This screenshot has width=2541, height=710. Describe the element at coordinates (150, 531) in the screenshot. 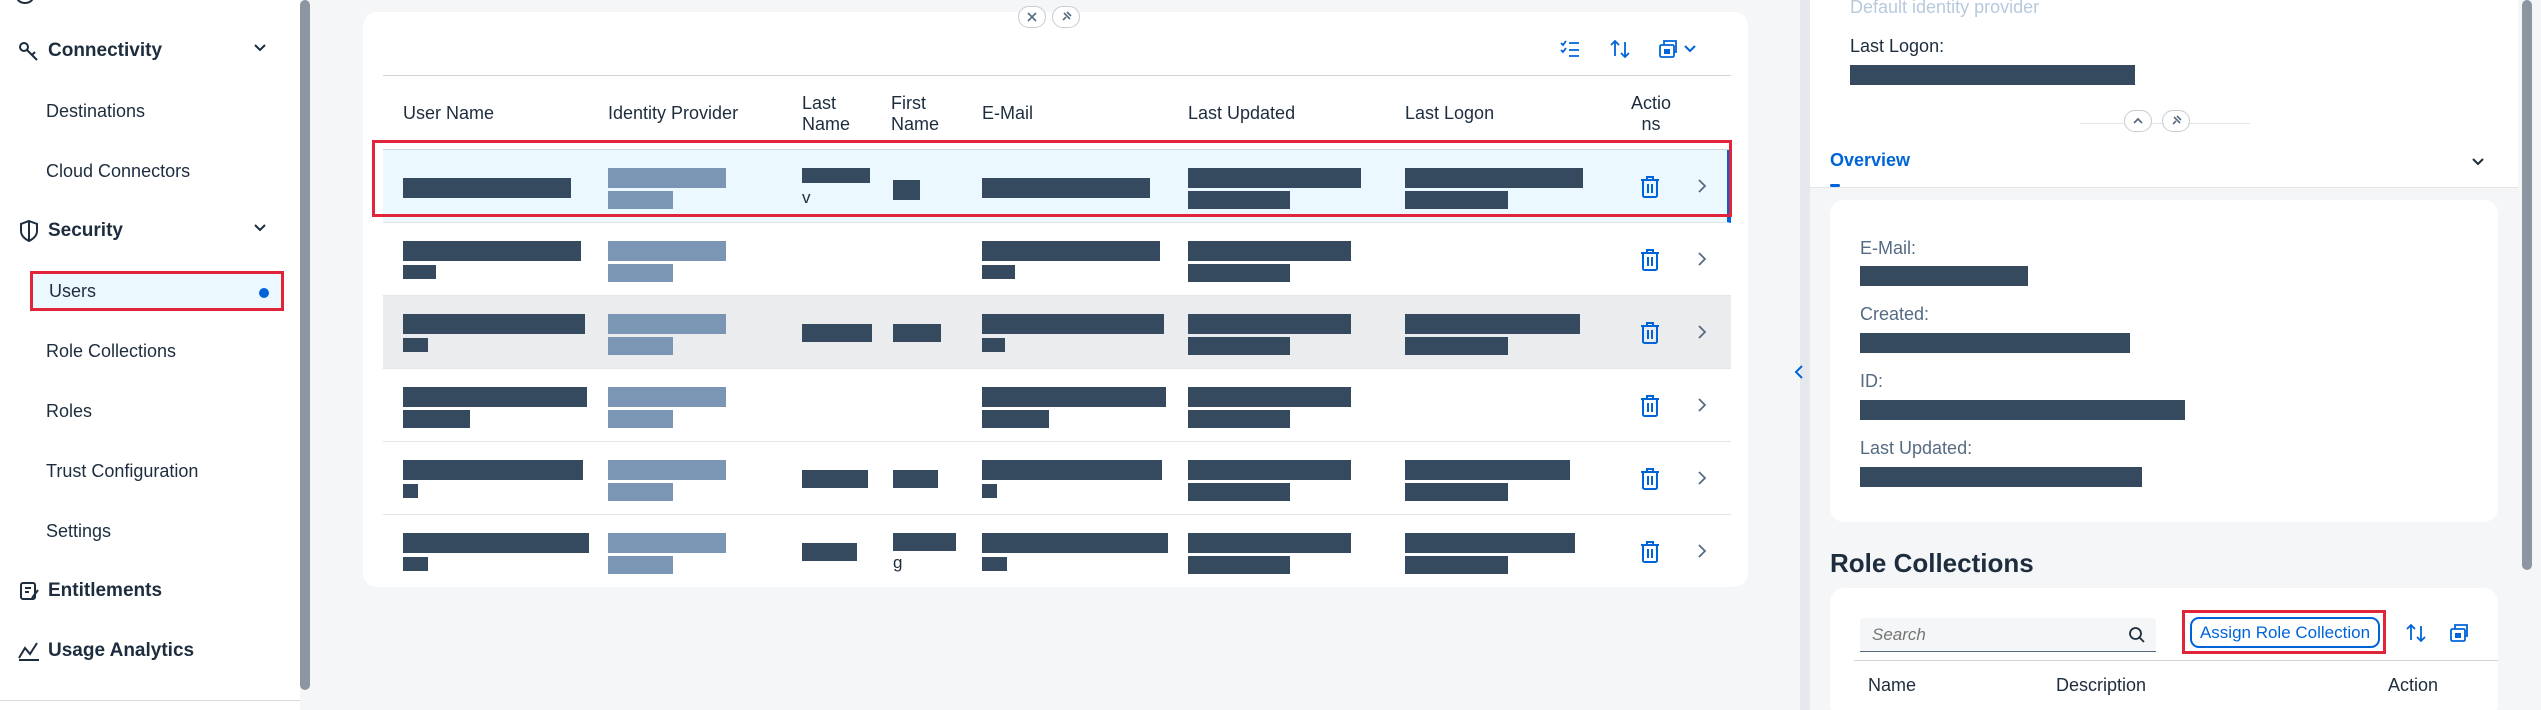

I see `sidebar-item-settings: Settings` at that location.